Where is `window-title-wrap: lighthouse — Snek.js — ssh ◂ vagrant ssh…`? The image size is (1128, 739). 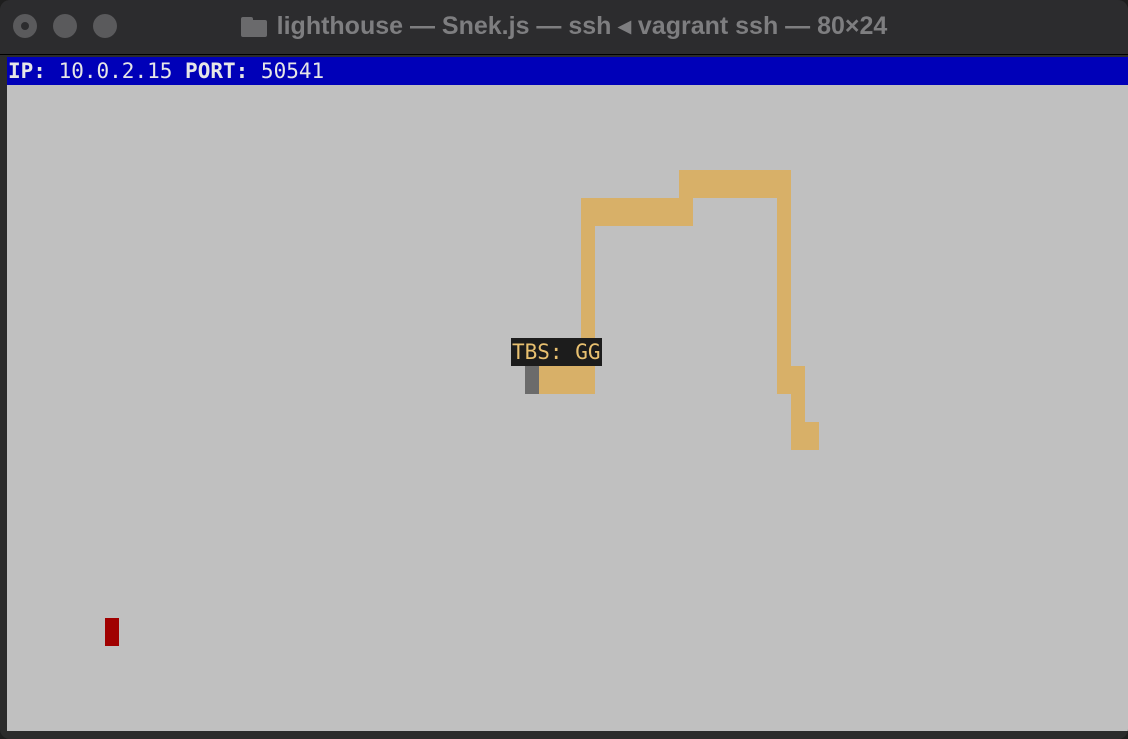 window-title-wrap: lighthouse — Snek.js — ssh ◂ vagrant ssh… is located at coordinates (564, 26).